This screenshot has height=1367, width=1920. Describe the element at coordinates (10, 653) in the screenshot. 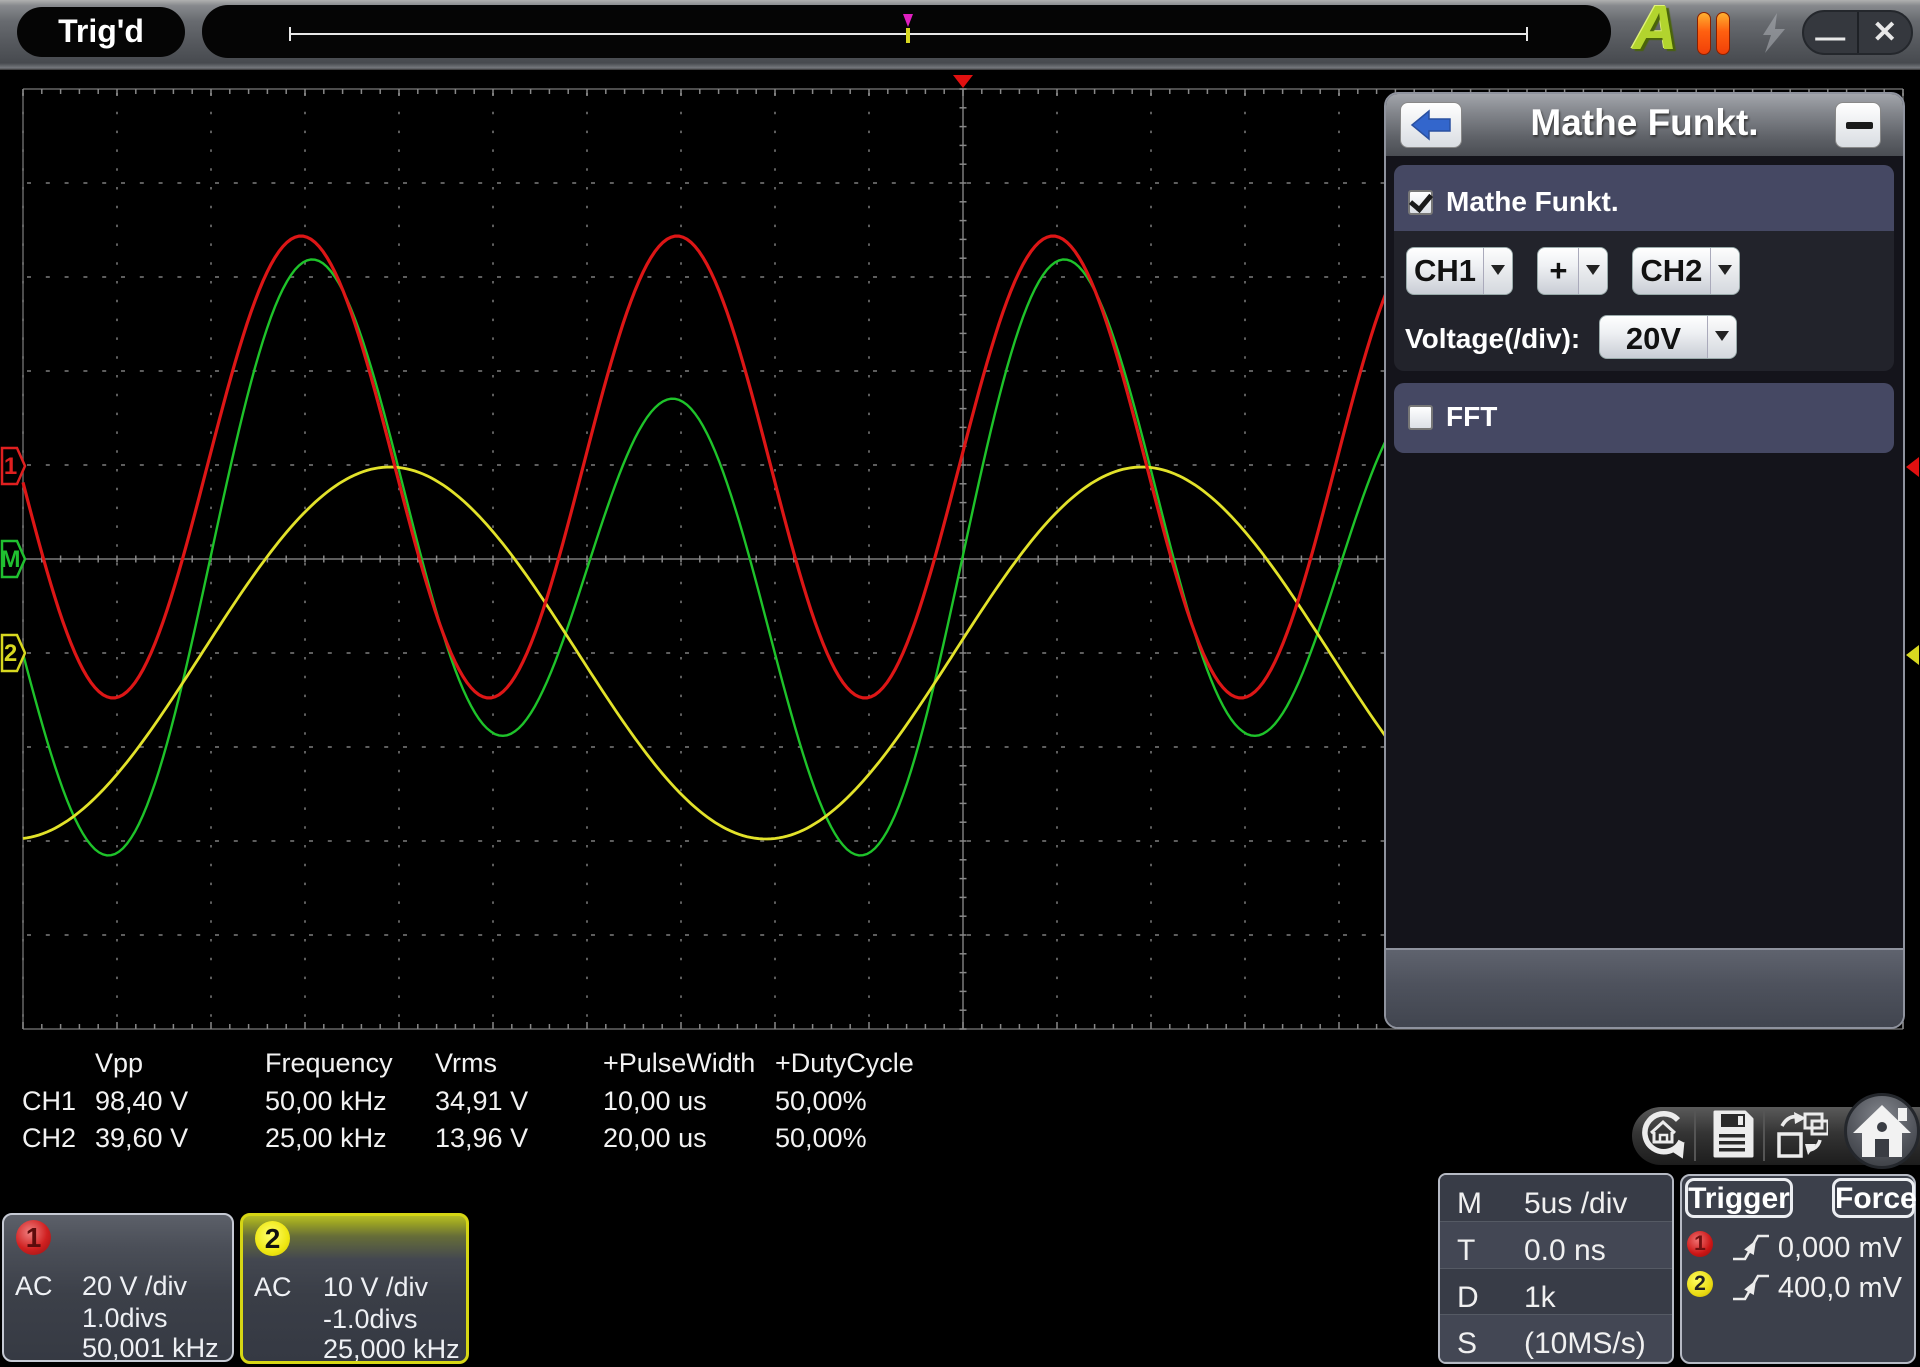

I see `svg-text: 2` at that location.